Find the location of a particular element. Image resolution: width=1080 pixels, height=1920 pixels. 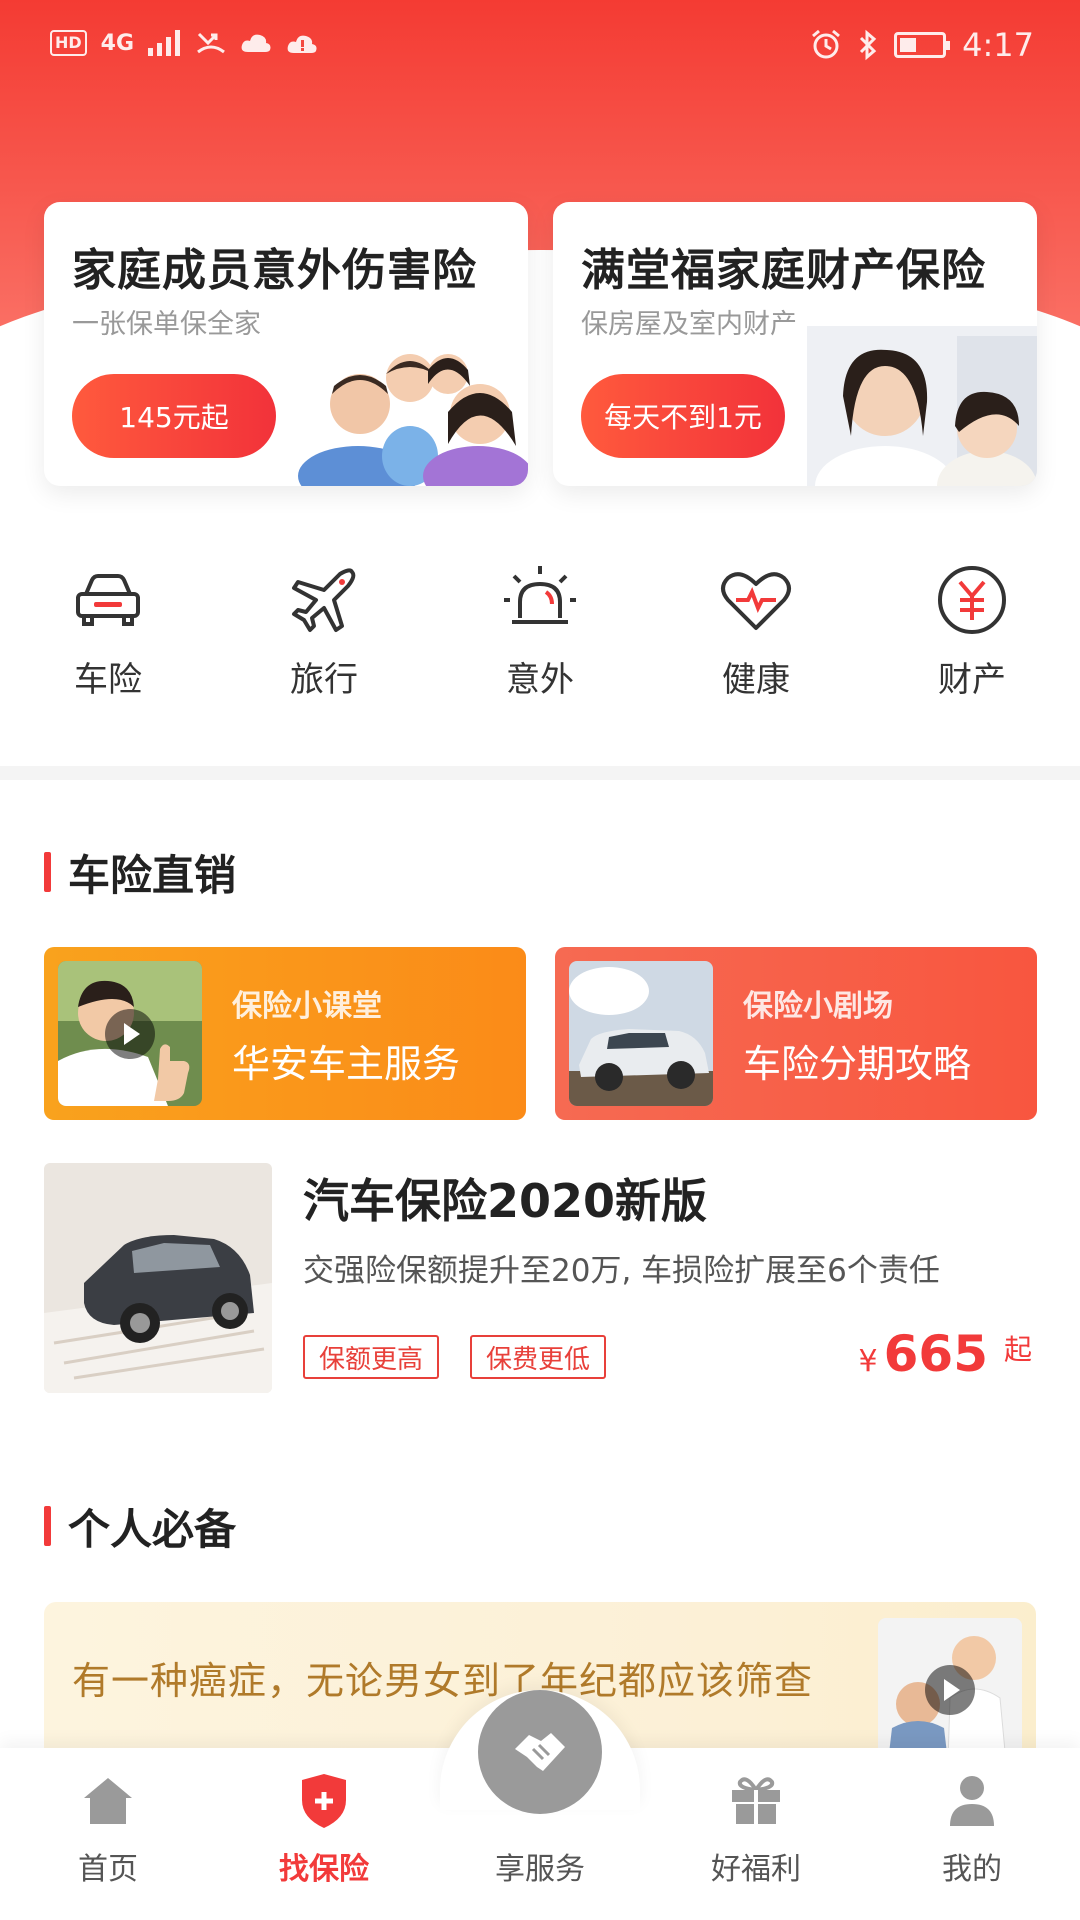

airplane-icon is located at coordinates (324, 600).